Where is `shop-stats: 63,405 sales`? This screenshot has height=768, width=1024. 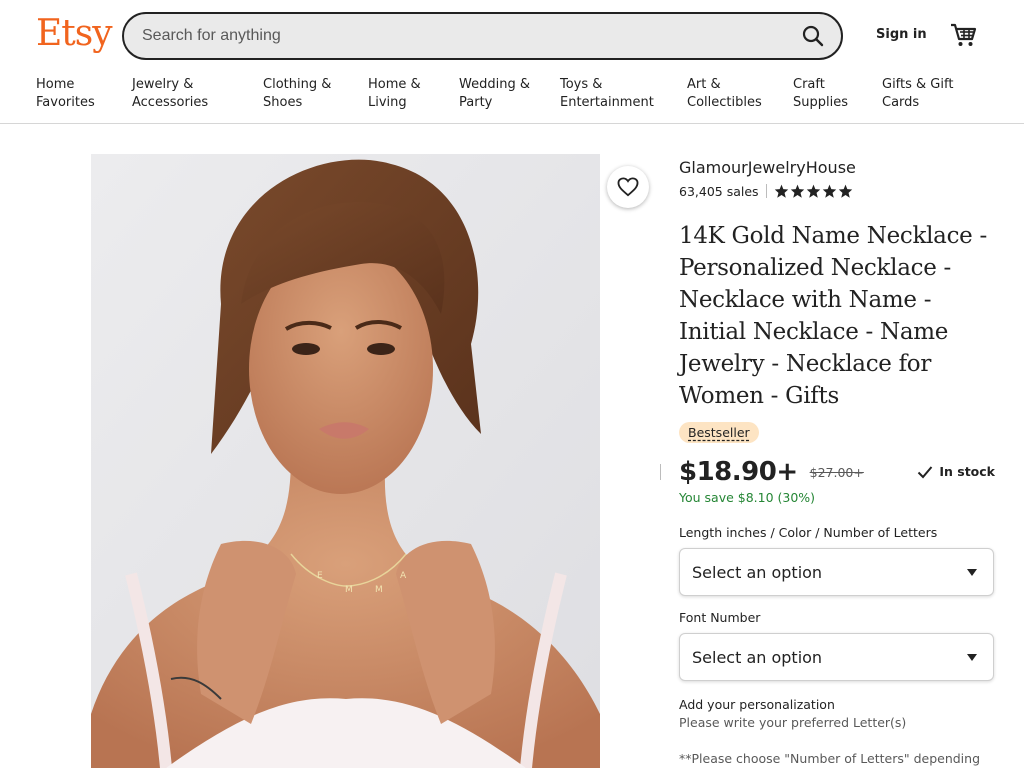
shop-stats: 63,405 sales is located at coordinates (837, 191).